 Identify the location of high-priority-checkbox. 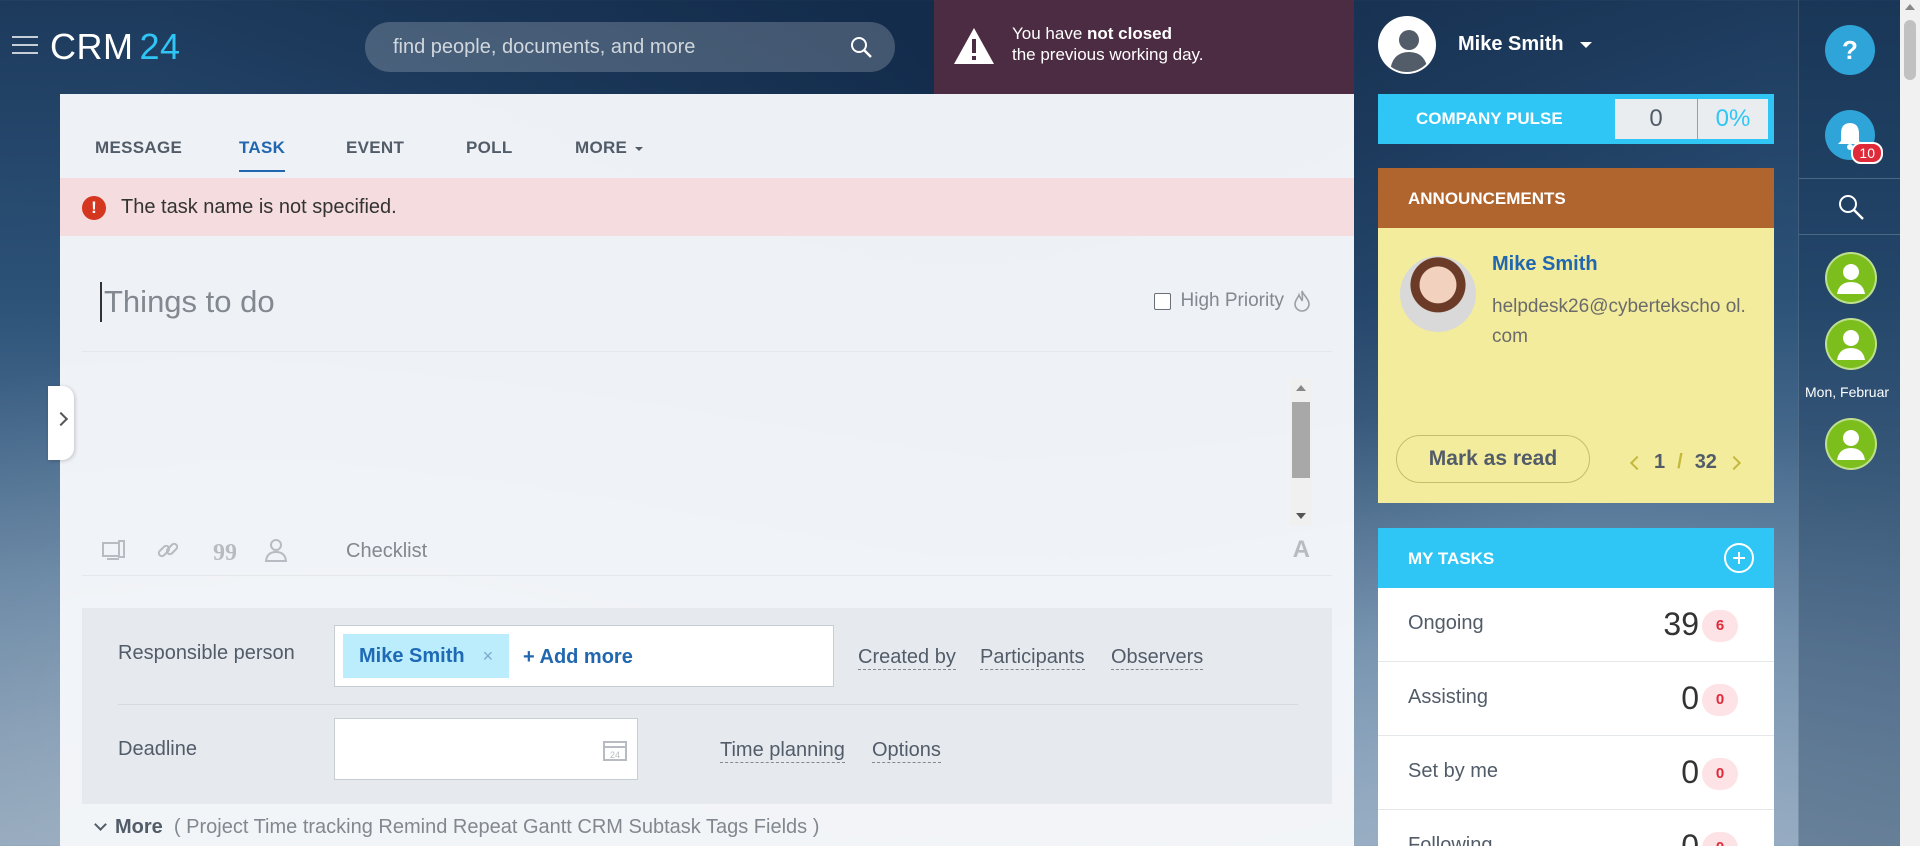
(1162, 301).